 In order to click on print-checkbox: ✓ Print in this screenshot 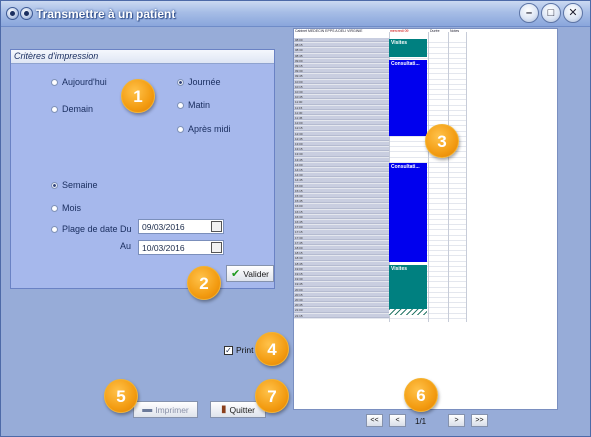, I will do `click(238, 350)`.